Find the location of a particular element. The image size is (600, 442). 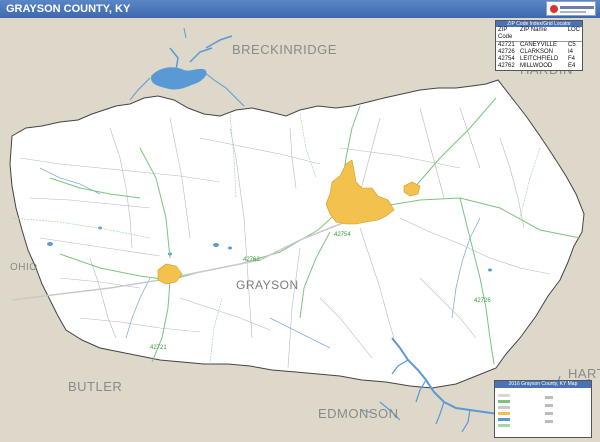

zip-loc: E4 is located at coordinates (572, 66).